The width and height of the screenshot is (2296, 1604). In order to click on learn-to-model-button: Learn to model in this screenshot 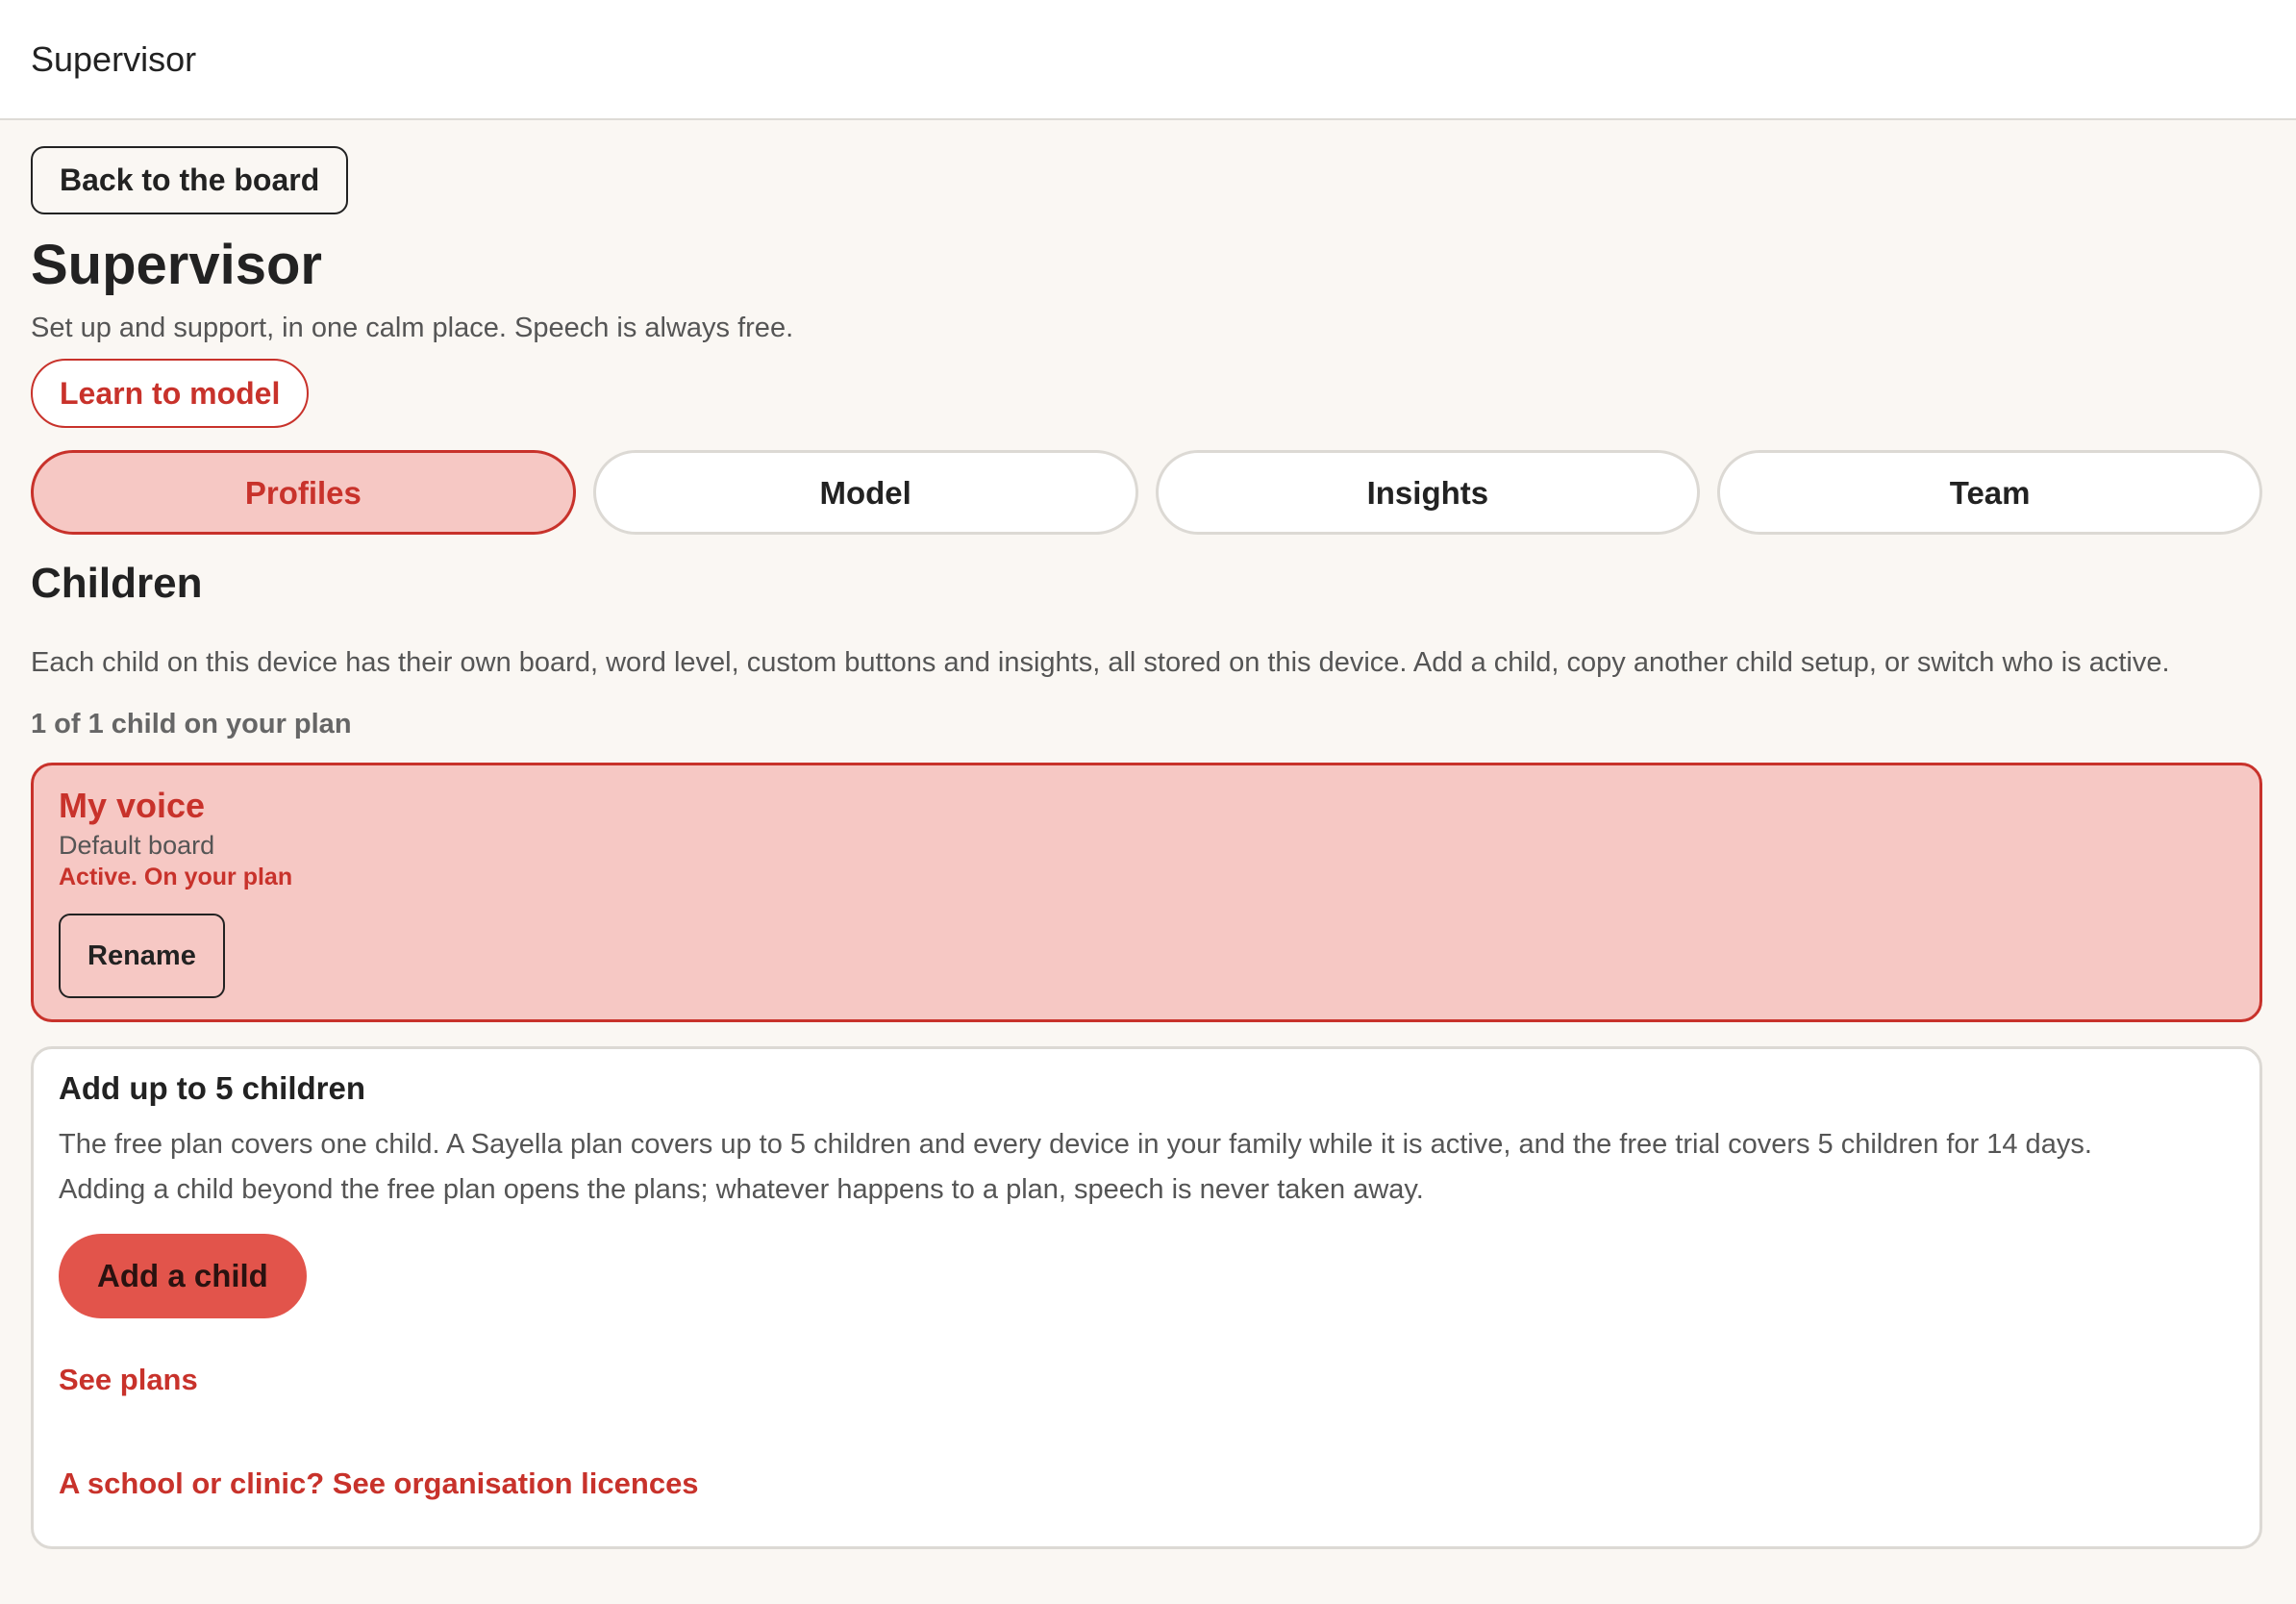, I will do `click(170, 393)`.